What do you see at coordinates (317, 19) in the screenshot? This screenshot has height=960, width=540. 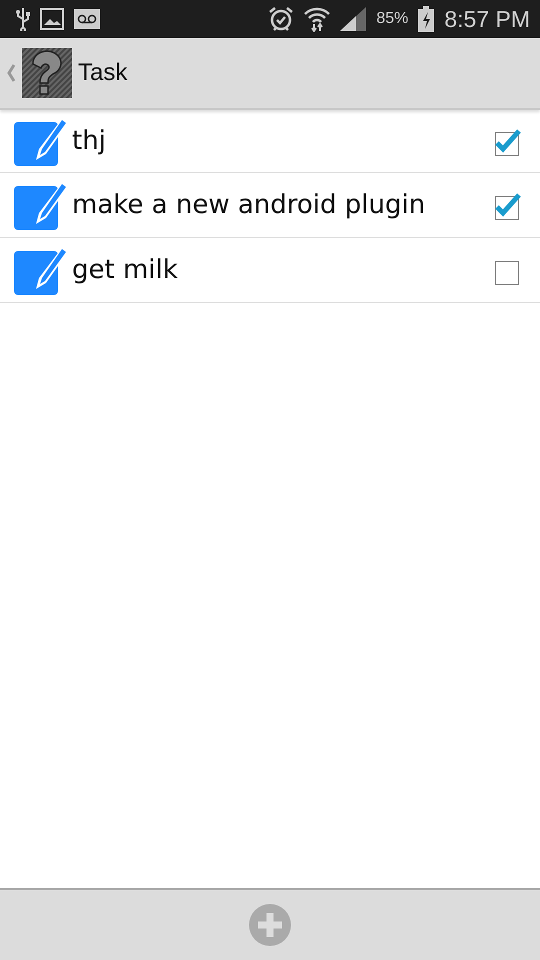 I see `wifi-icon` at bounding box center [317, 19].